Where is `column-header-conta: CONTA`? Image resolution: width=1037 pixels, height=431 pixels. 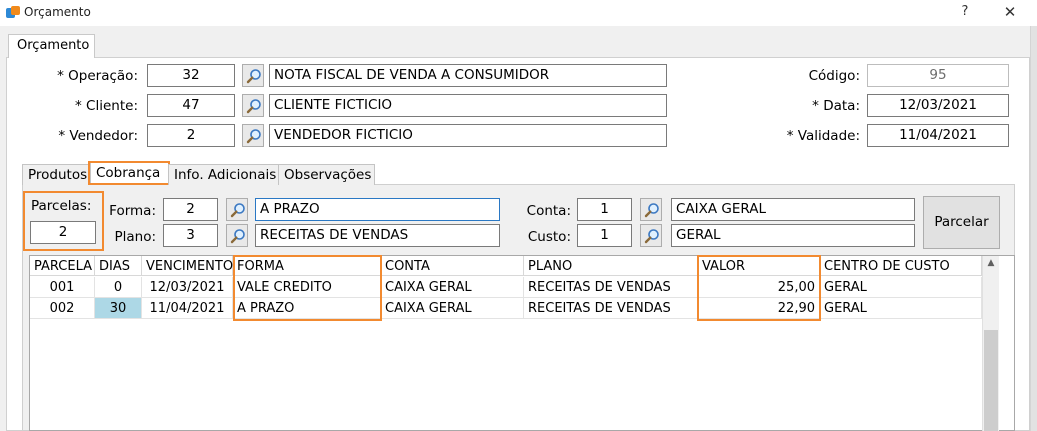 column-header-conta: CONTA is located at coordinates (452, 266).